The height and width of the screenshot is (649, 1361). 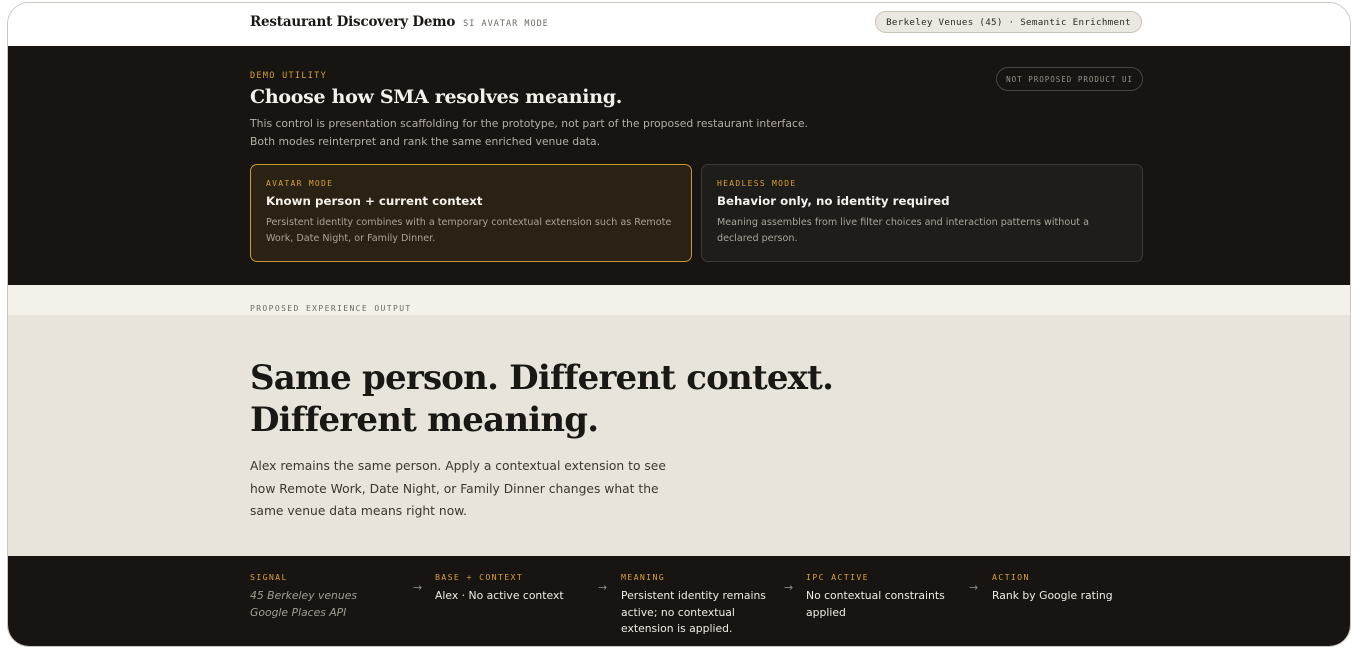 I want to click on mode-tag: SI AVATAR MODE, so click(x=506, y=24).